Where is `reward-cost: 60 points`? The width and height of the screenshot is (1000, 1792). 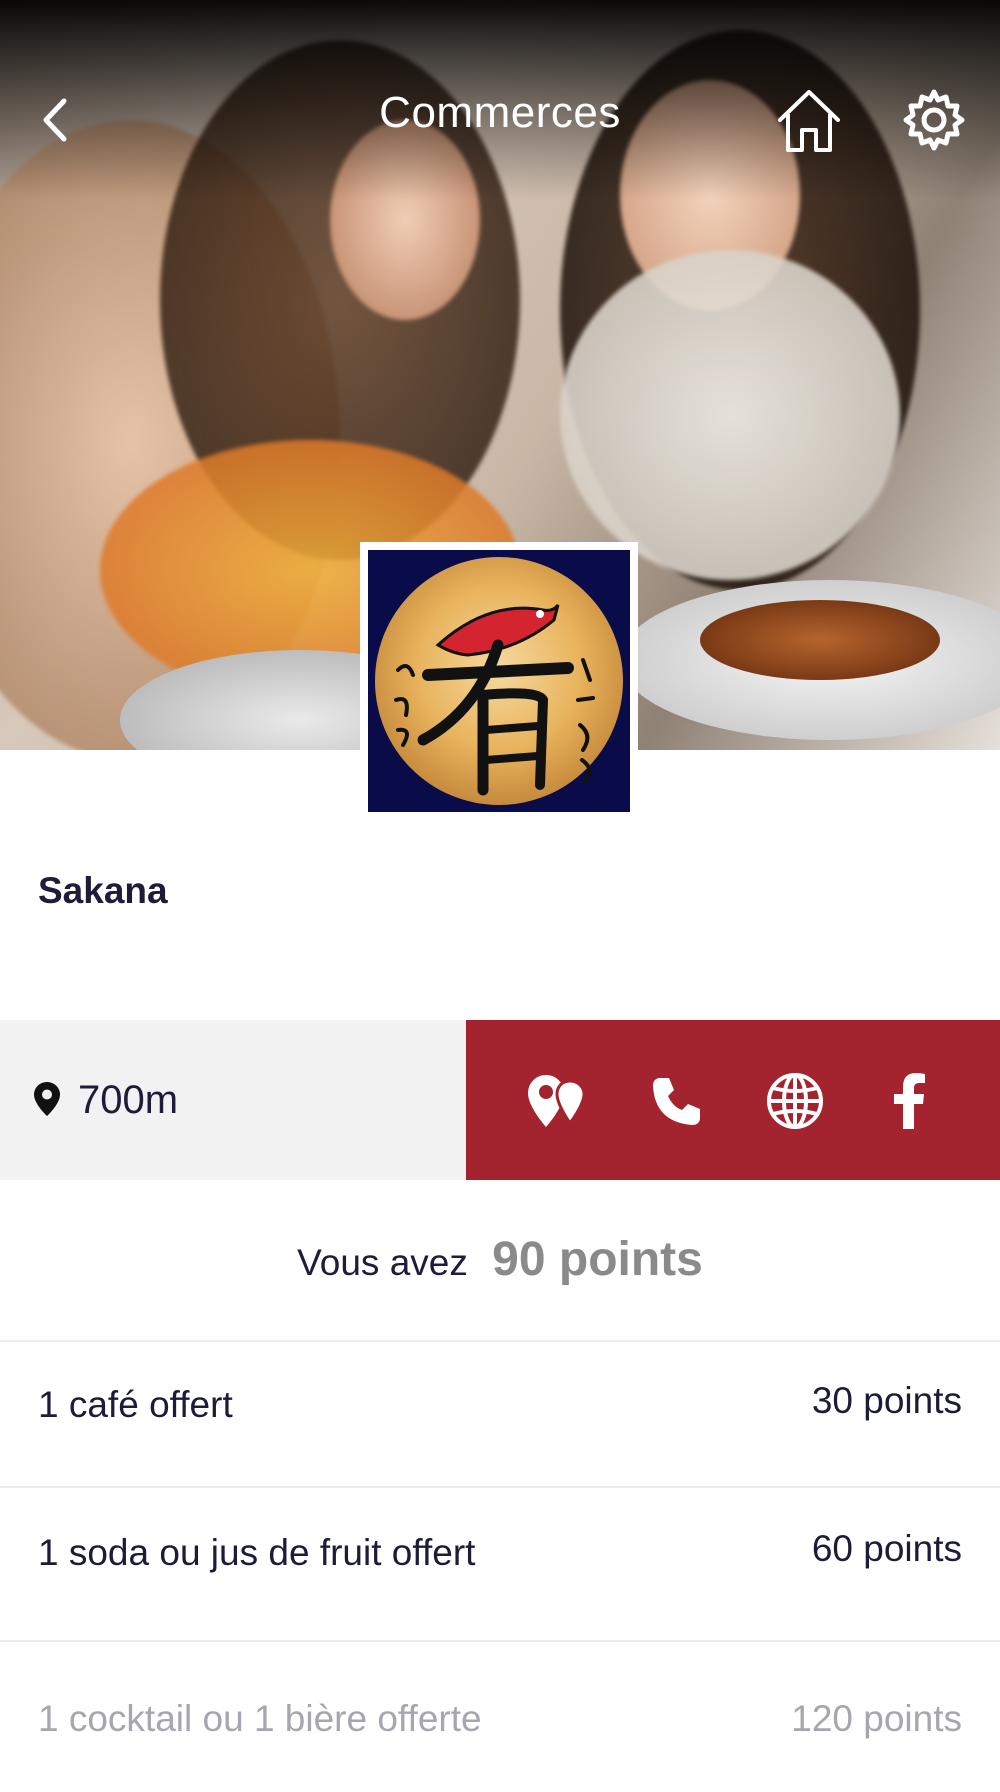 reward-cost: 60 points is located at coordinates (886, 1548).